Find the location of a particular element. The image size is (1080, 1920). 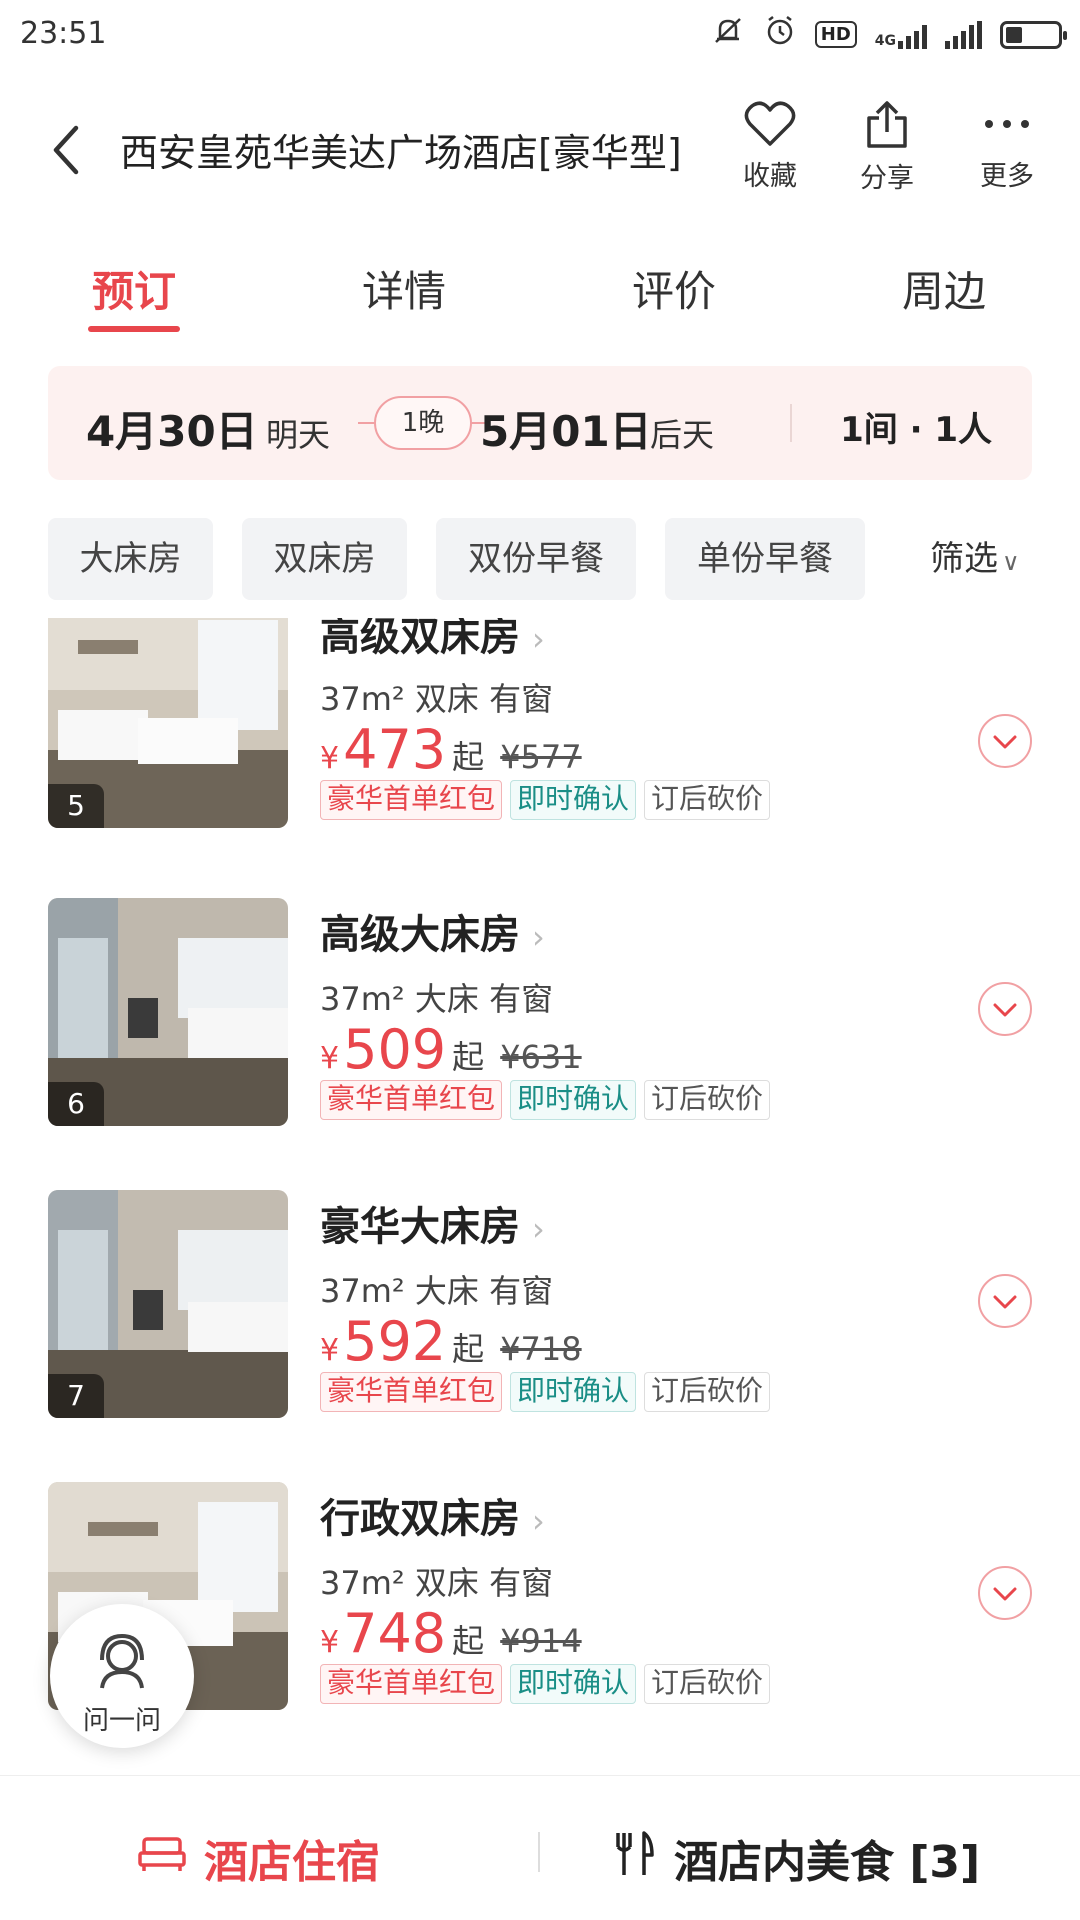

chevron-down-icon: ∨ is located at coordinates (1011, 562).